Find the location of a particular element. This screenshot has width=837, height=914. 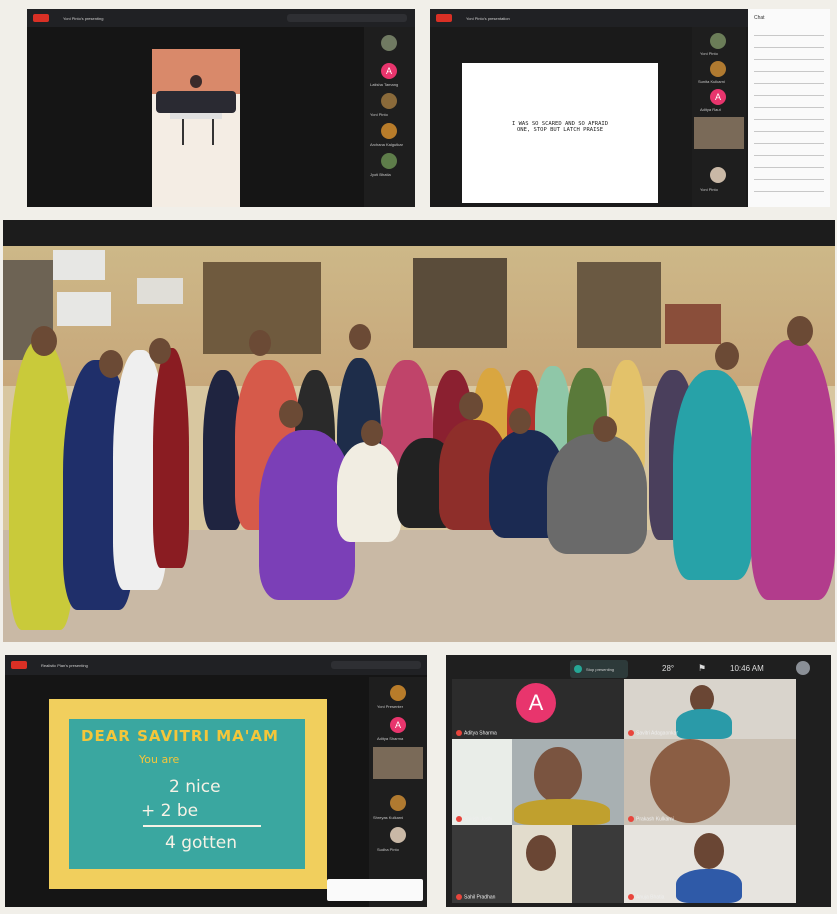

present-chip-label: Stop presenting is located at coordinates (600, 669).